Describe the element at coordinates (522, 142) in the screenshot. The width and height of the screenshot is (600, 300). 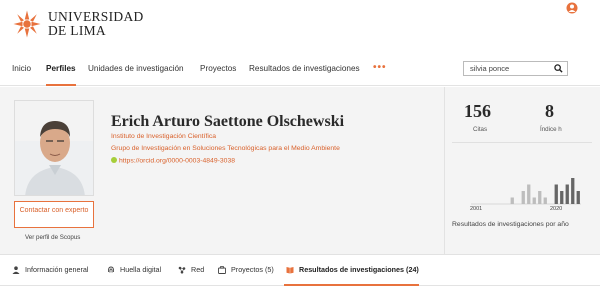
I see `metrics-divider` at that location.